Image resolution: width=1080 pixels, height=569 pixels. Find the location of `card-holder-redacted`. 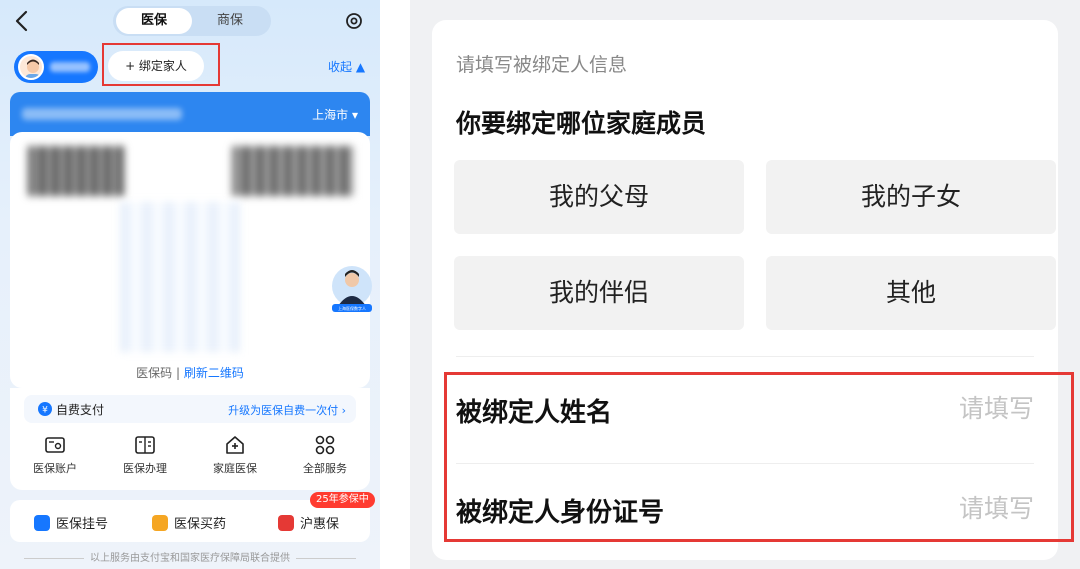

card-holder-redacted is located at coordinates (102, 114).